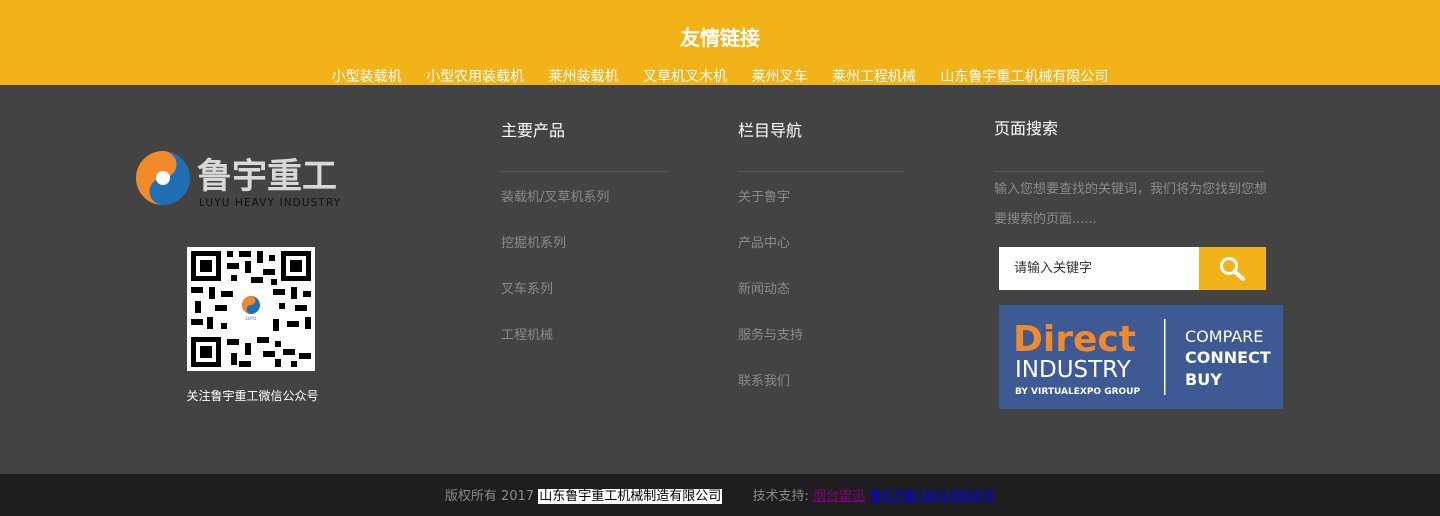  What do you see at coordinates (489, 496) in the screenshot?
I see `copyright-text: 版权所有 2017` at bounding box center [489, 496].